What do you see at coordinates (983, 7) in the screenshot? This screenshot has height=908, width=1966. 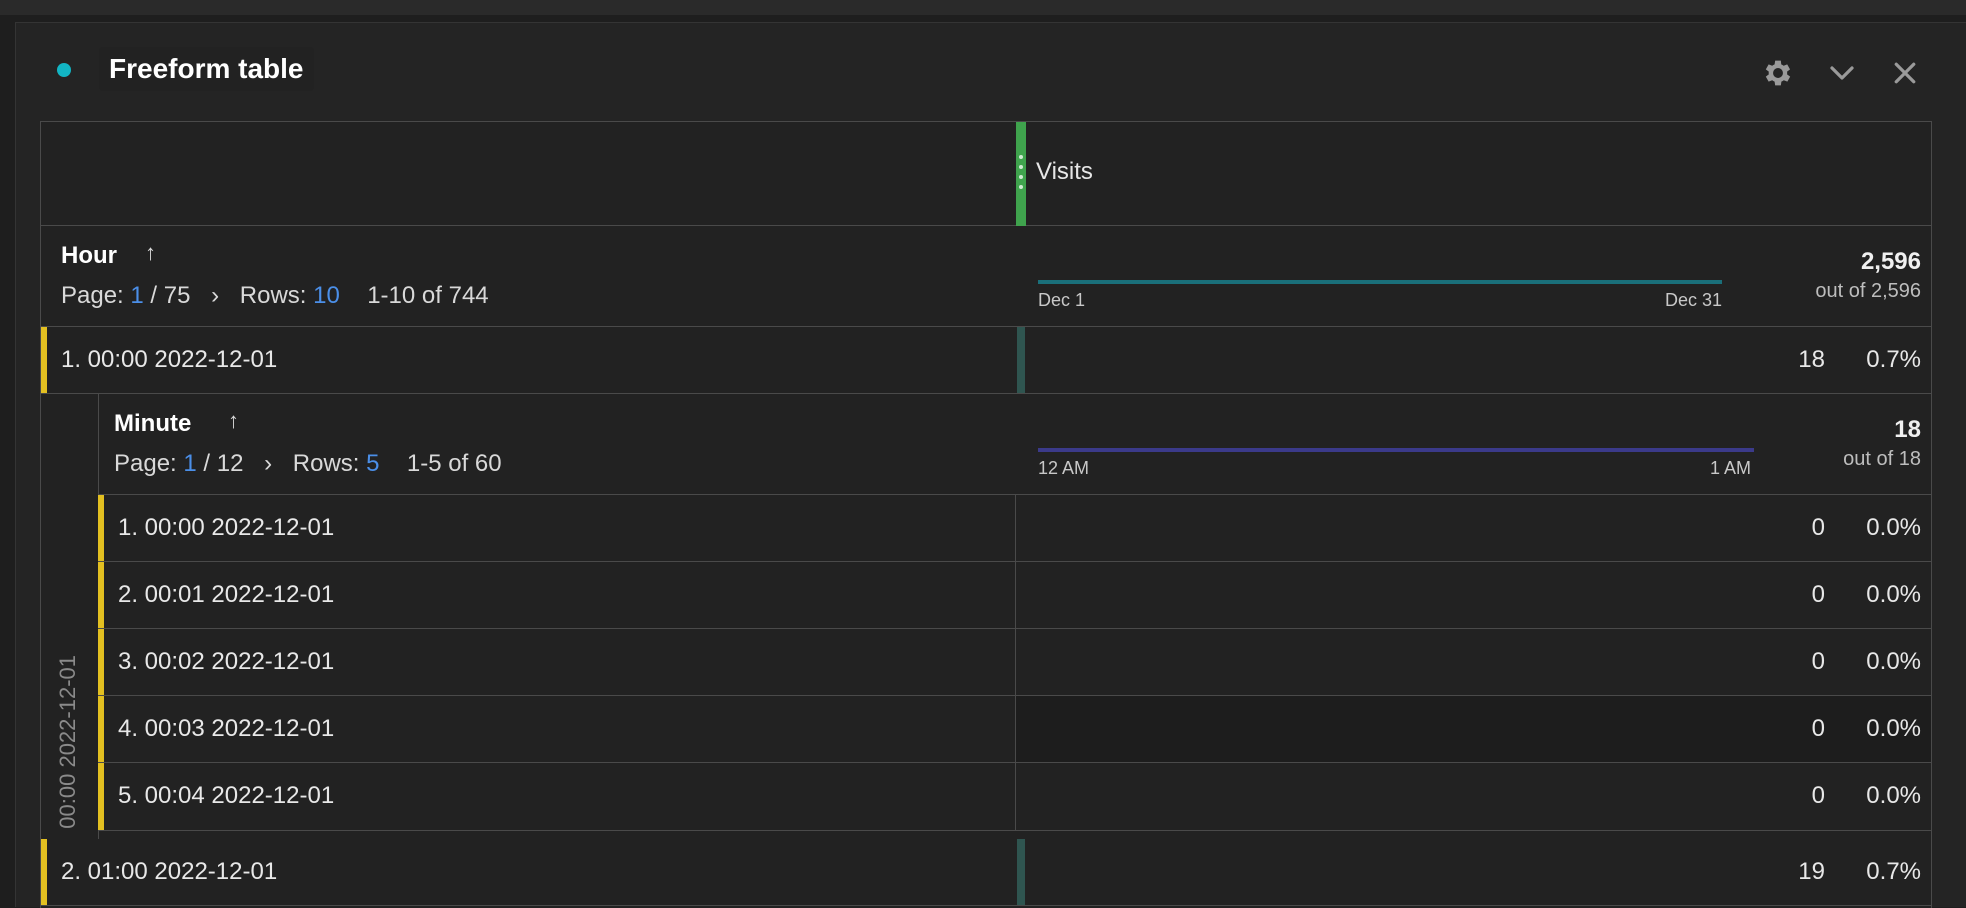 I see `app-top-bar` at bounding box center [983, 7].